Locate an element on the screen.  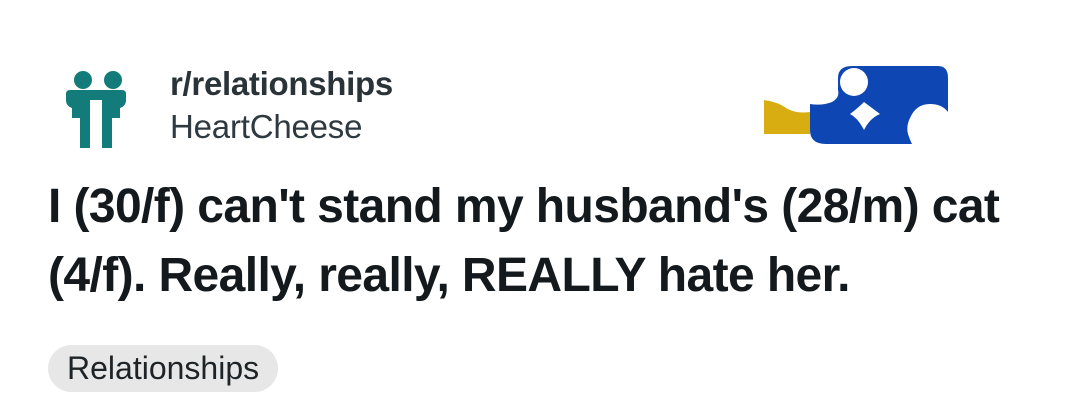
gold-fish-shape is located at coordinates (787, 117).